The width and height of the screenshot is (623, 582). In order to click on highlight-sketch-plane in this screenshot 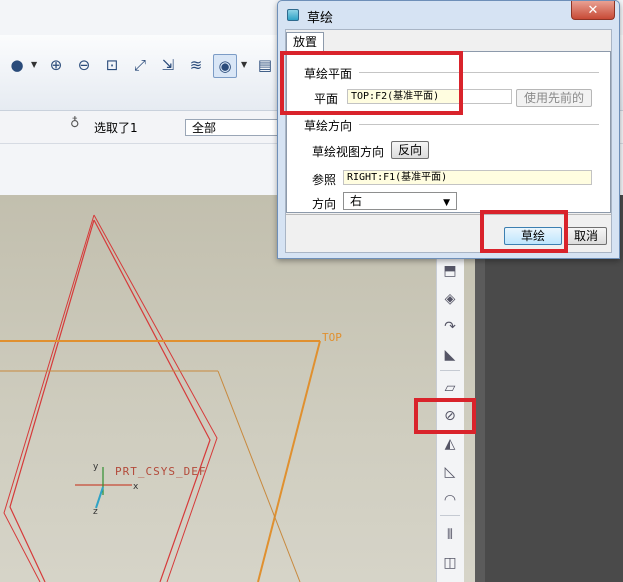, I will do `click(371, 83)`.